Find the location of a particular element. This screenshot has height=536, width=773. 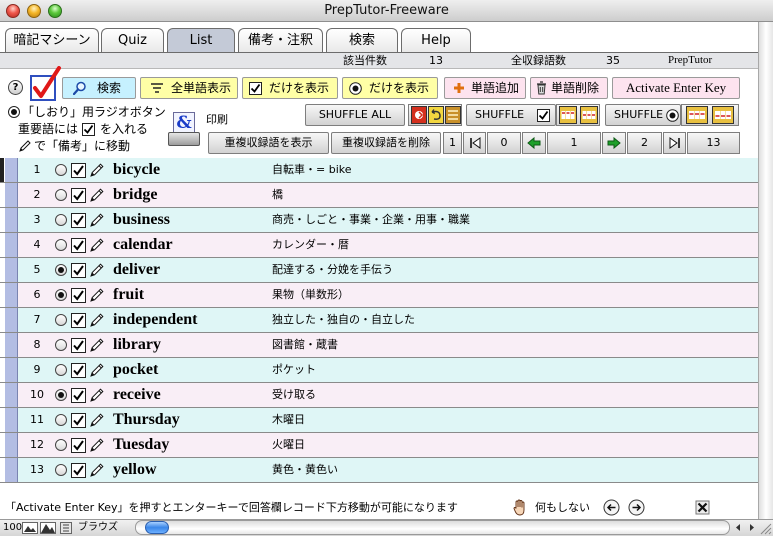

tab-notes: 備考・注釈 is located at coordinates (280, 40).